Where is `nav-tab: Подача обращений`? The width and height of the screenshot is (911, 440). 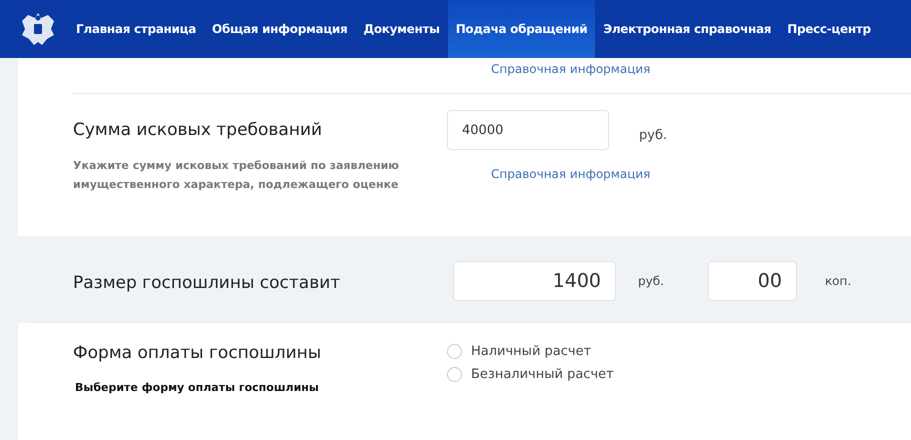 nav-tab: Подача обращений is located at coordinates (522, 29).